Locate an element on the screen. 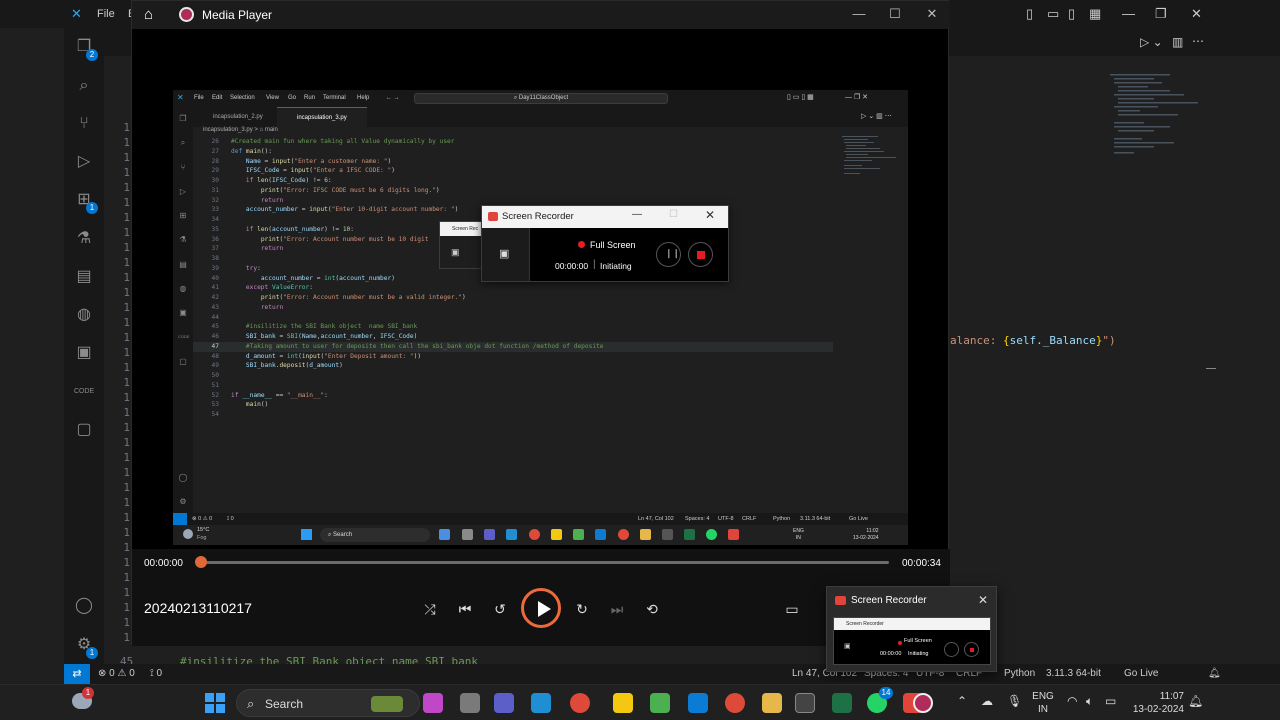 The width and height of the screenshot is (1280, 720). seek-thumb is located at coordinates (201, 562).